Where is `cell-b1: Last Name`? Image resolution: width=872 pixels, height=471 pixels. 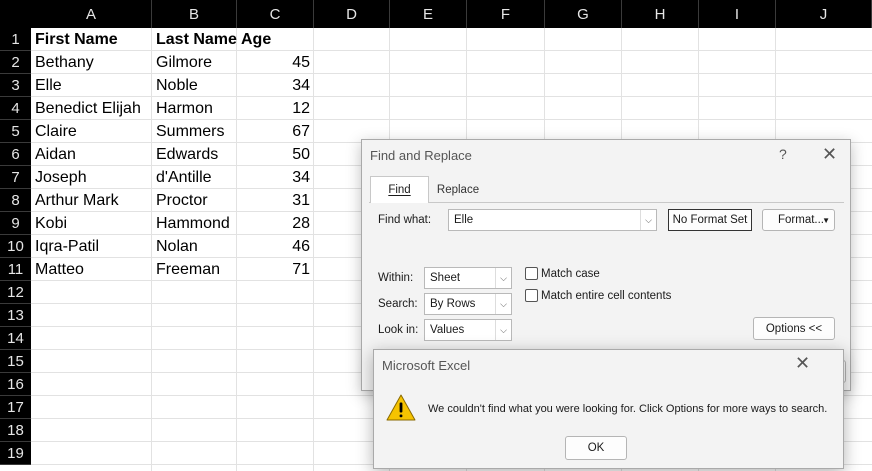
cell-b1: Last Name is located at coordinates (196, 39).